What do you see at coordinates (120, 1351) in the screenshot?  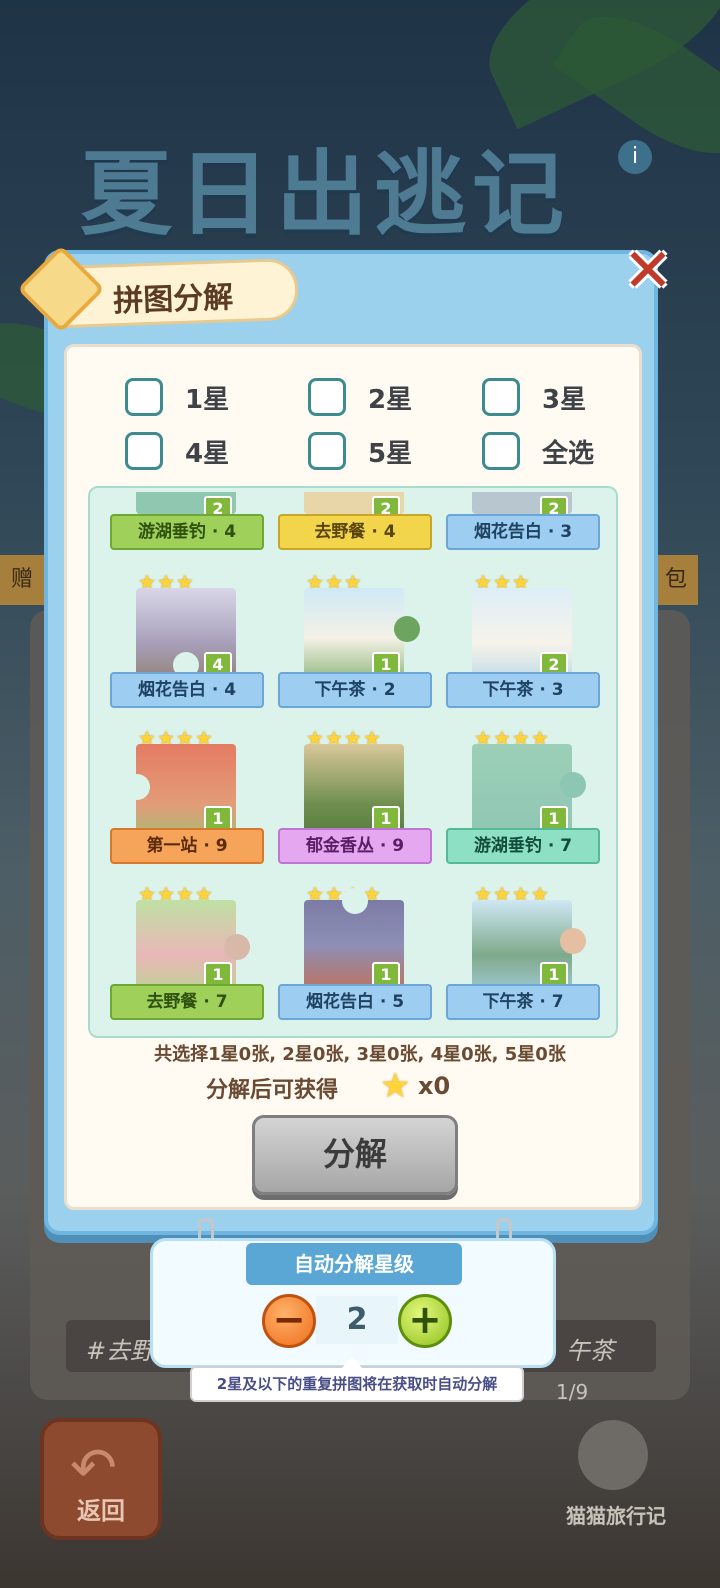 I see `strip-left-label: #去野` at bounding box center [120, 1351].